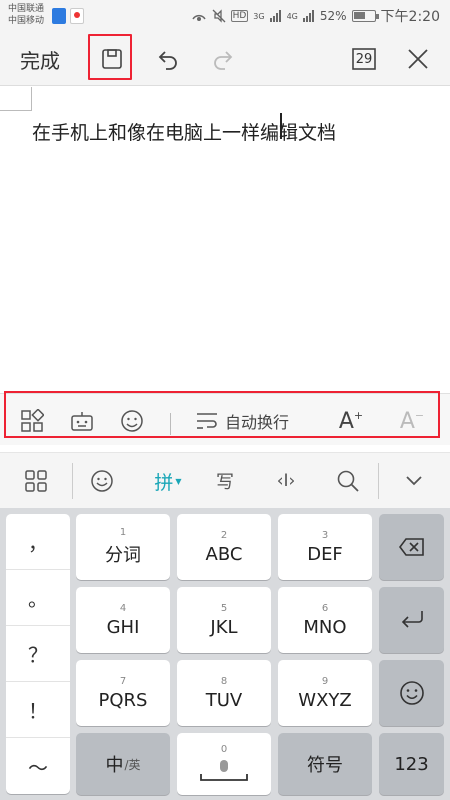 This screenshot has height=800, width=450. Describe the element at coordinates (325, 535) in the screenshot. I see `key-3-num: 3` at that location.